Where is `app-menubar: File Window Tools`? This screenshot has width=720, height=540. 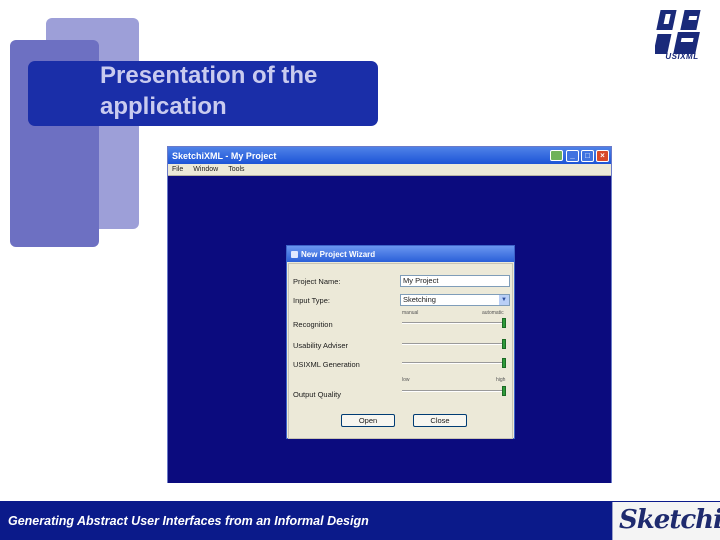
app-menubar: File Window Tools is located at coordinates (389, 170).